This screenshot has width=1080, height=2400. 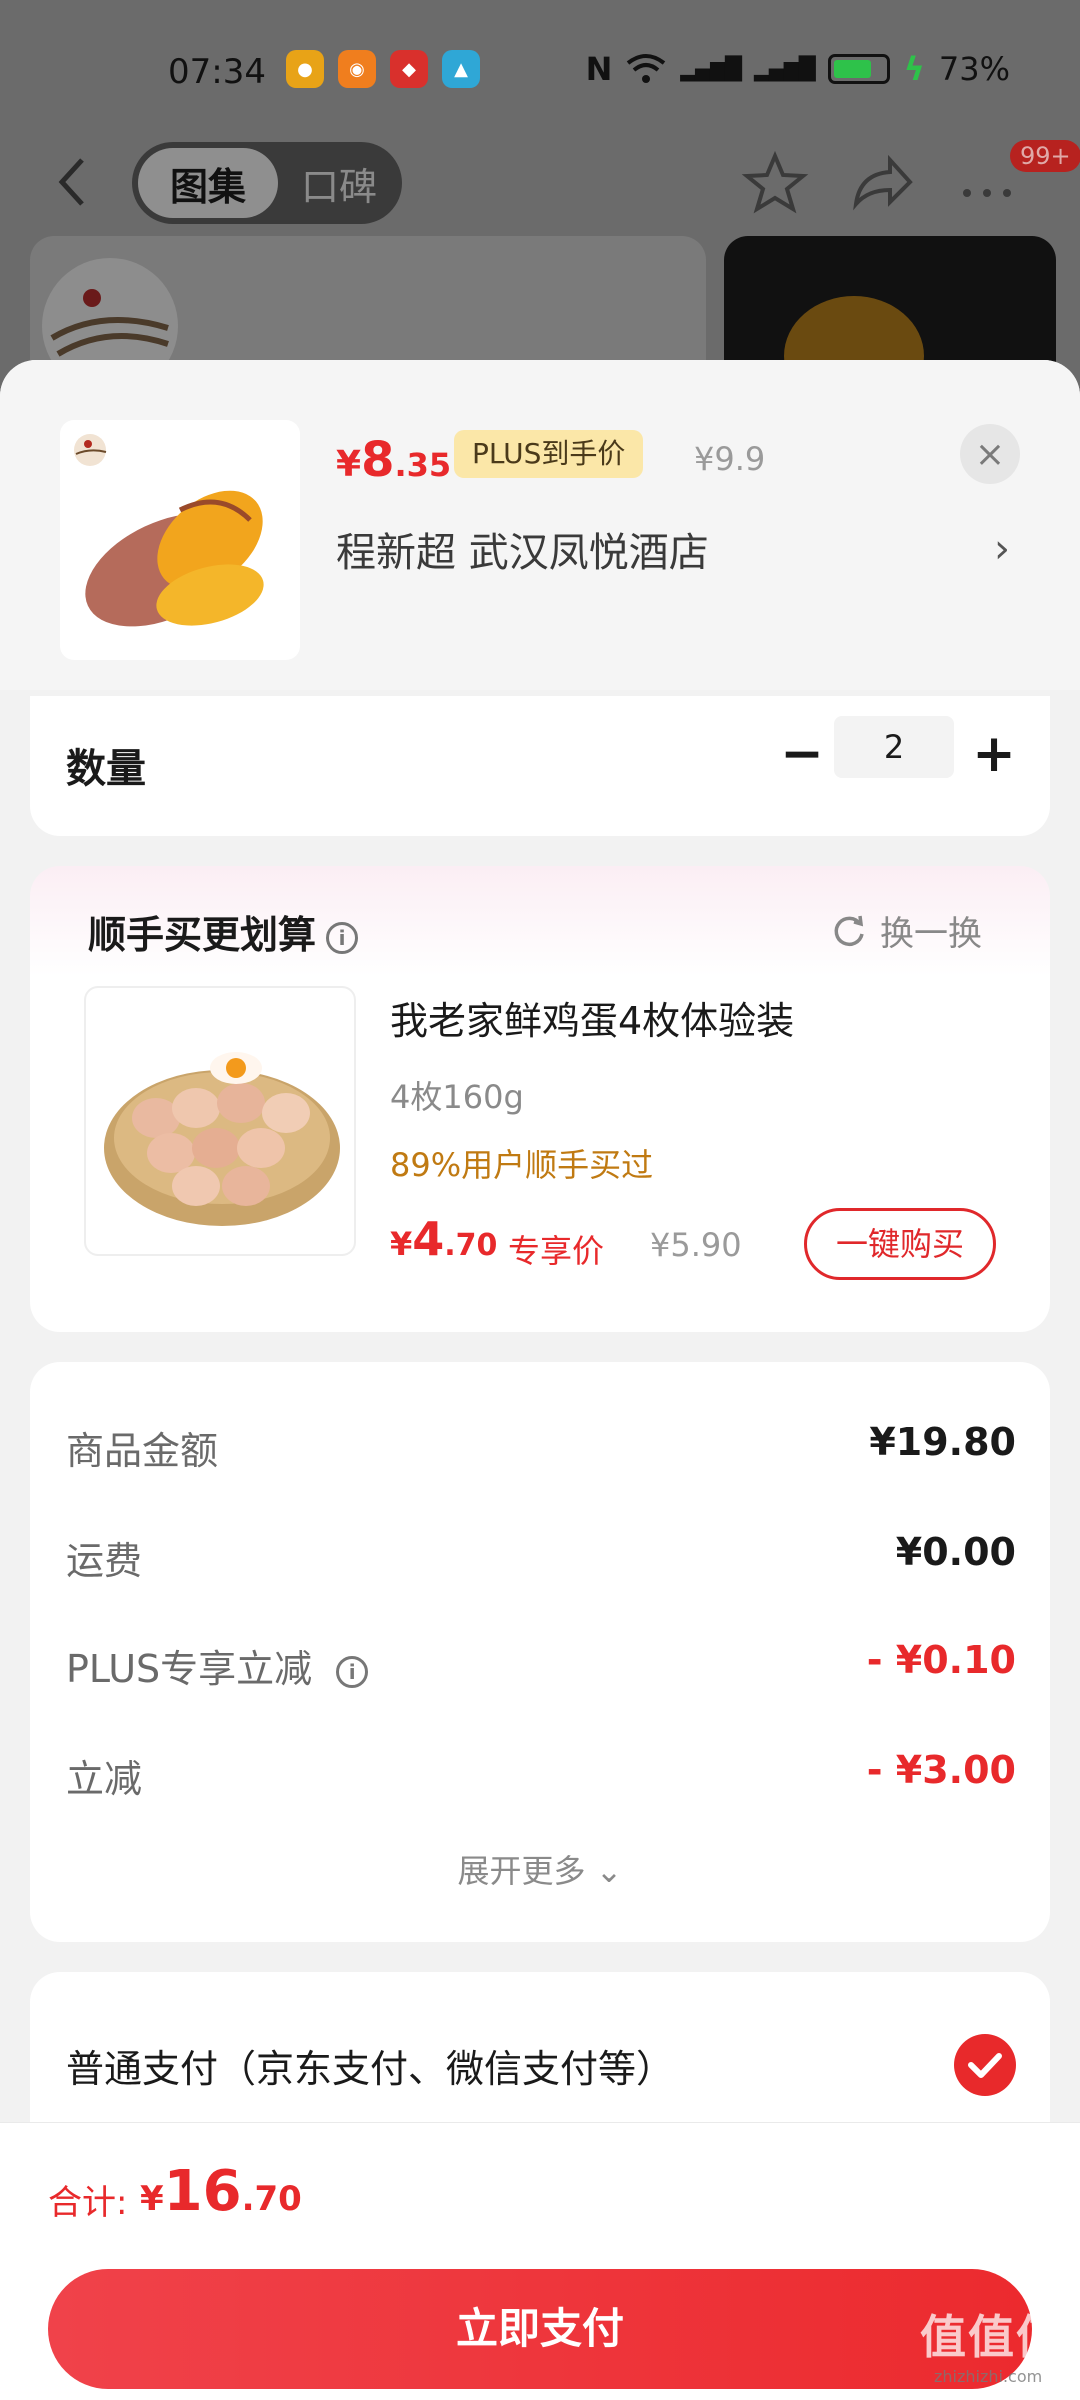 What do you see at coordinates (556, 1251) in the screenshot?
I see `exclusive-price-label: 专享价` at bounding box center [556, 1251].